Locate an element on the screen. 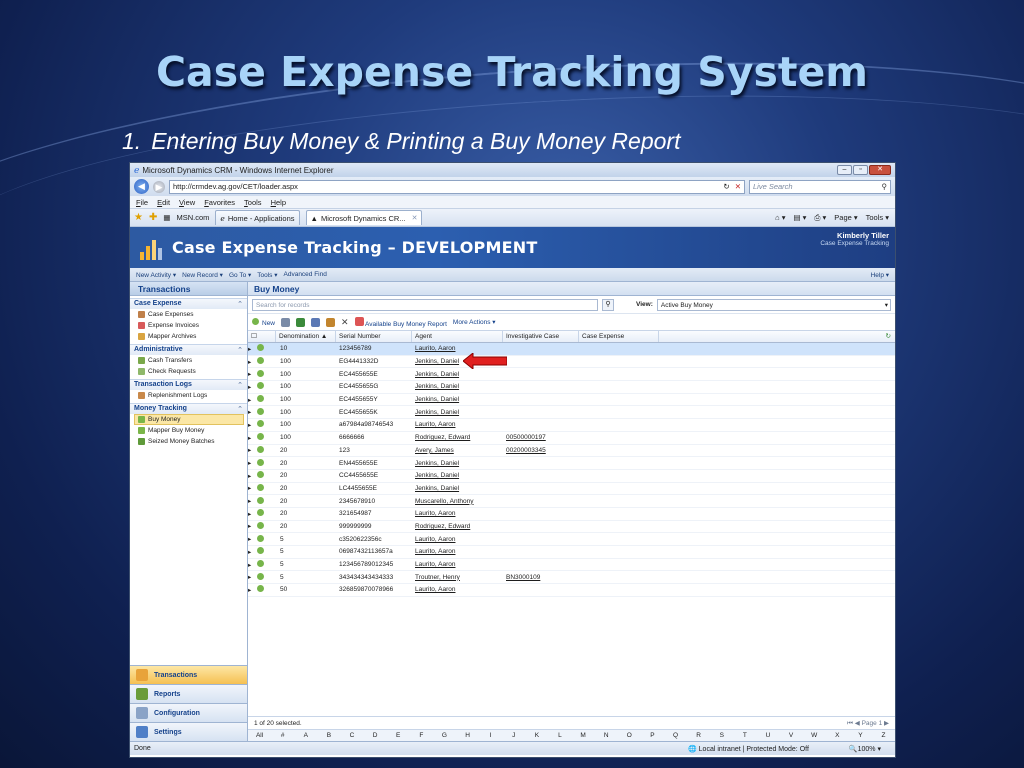 Image resolution: width=1024 pixels, height=768 pixels. alpha-filter-item: K is located at coordinates (536, 735).